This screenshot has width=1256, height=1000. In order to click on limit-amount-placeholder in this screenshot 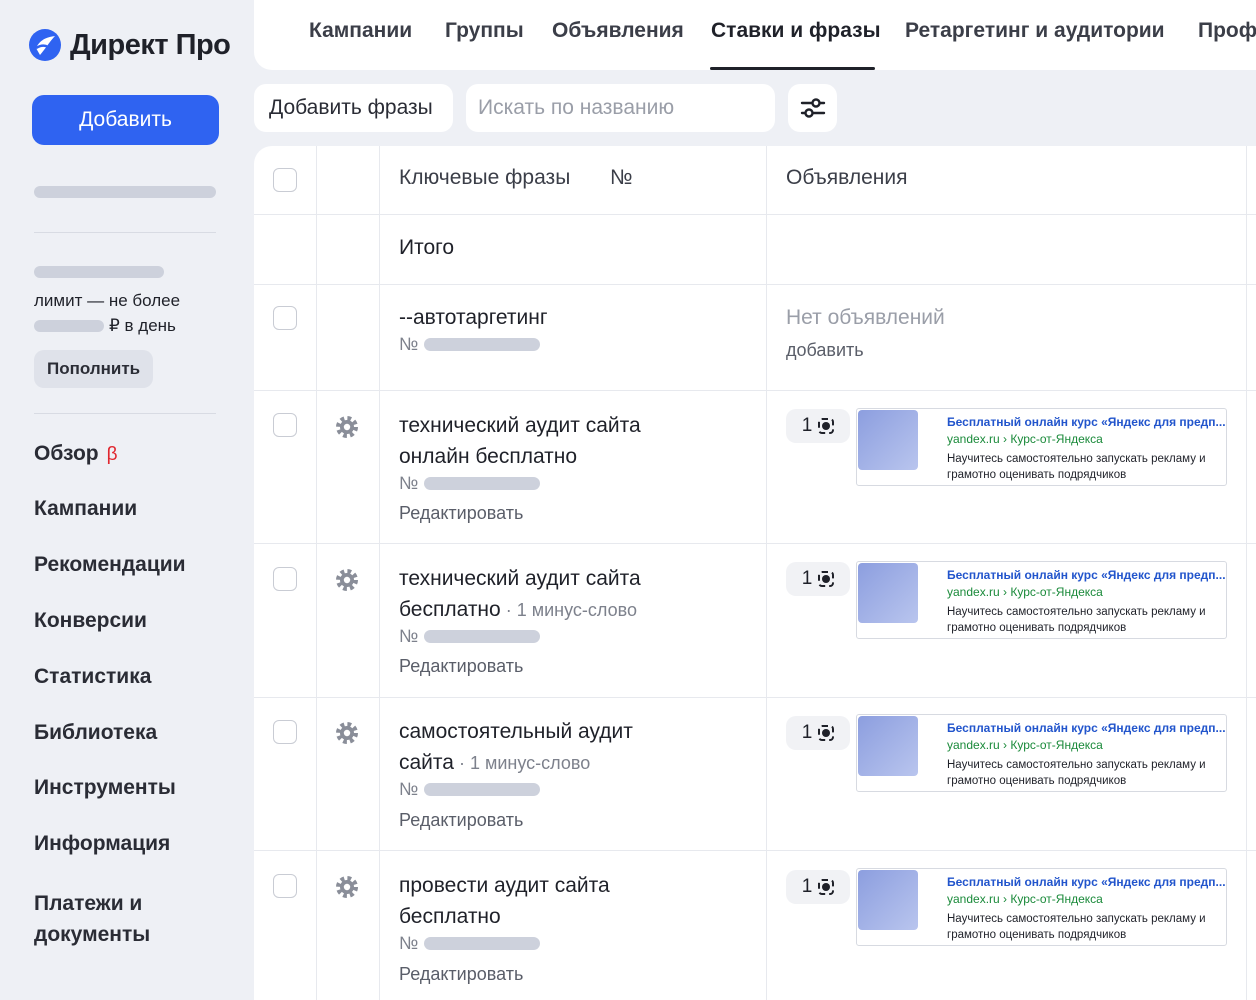, I will do `click(69, 326)`.